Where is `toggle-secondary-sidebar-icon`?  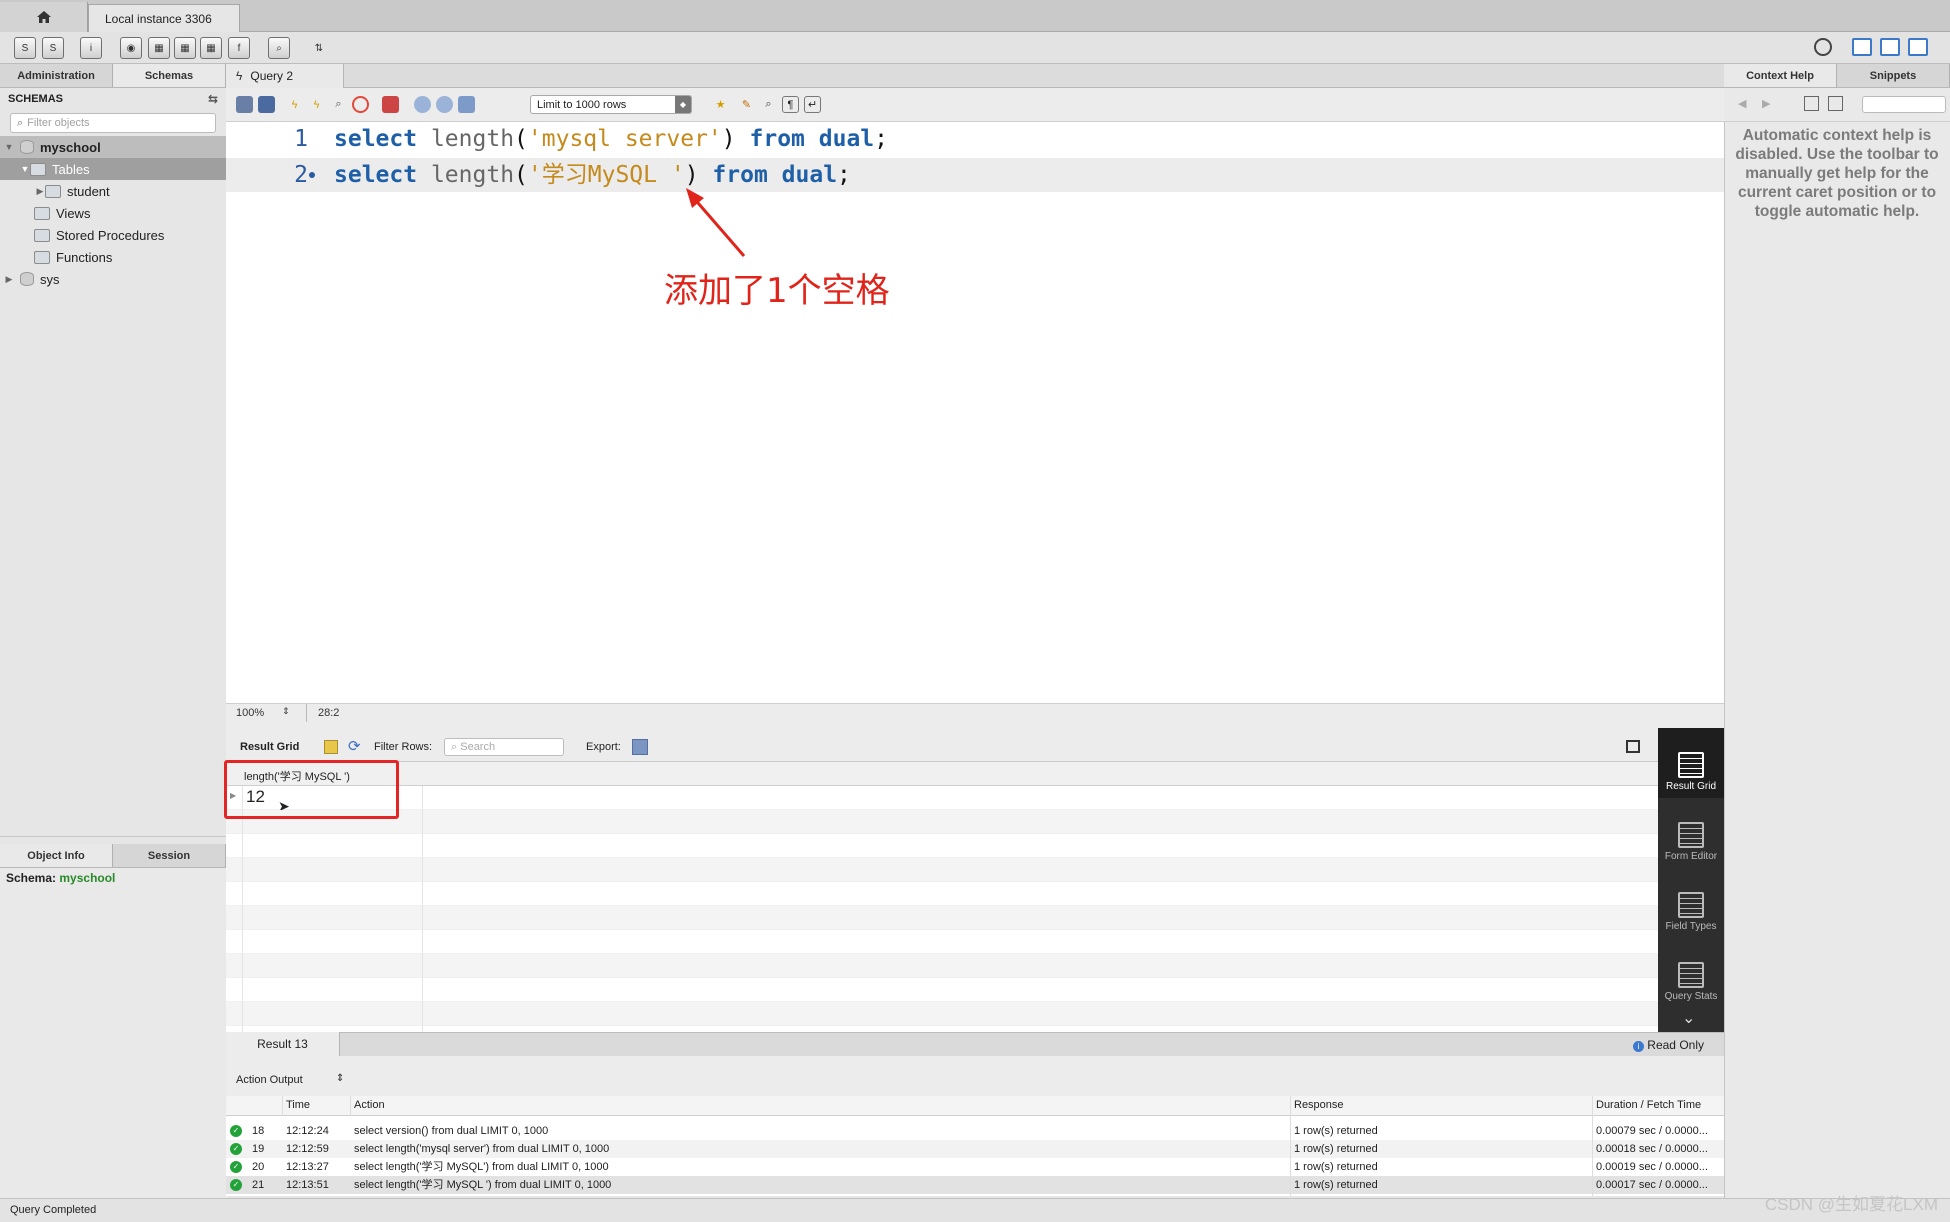
toggle-secondary-sidebar-icon is located at coordinates (1918, 47).